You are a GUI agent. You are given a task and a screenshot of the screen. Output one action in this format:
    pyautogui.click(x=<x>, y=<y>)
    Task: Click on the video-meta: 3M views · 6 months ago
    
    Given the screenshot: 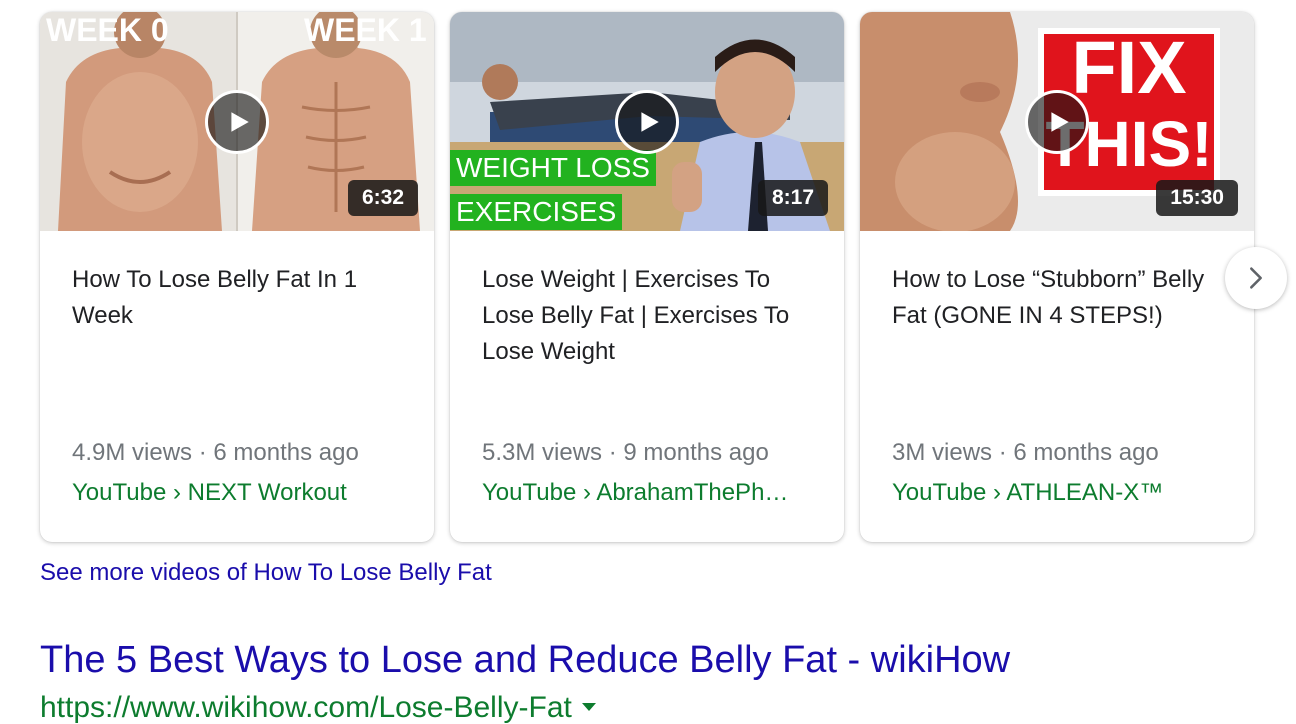 What is the action you would take?
    pyautogui.click(x=1025, y=452)
    